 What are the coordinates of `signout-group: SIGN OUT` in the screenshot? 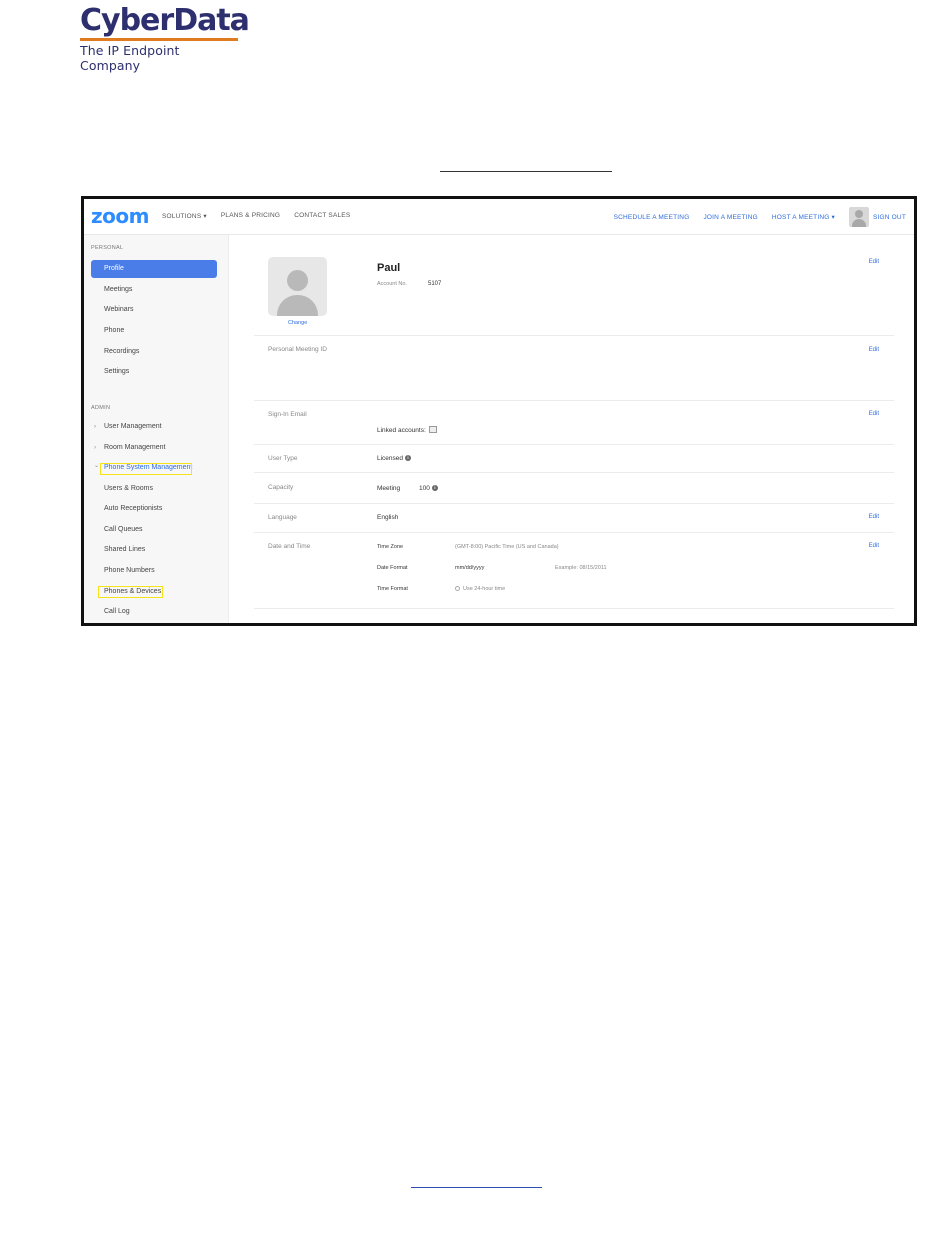 It's located at (877, 217).